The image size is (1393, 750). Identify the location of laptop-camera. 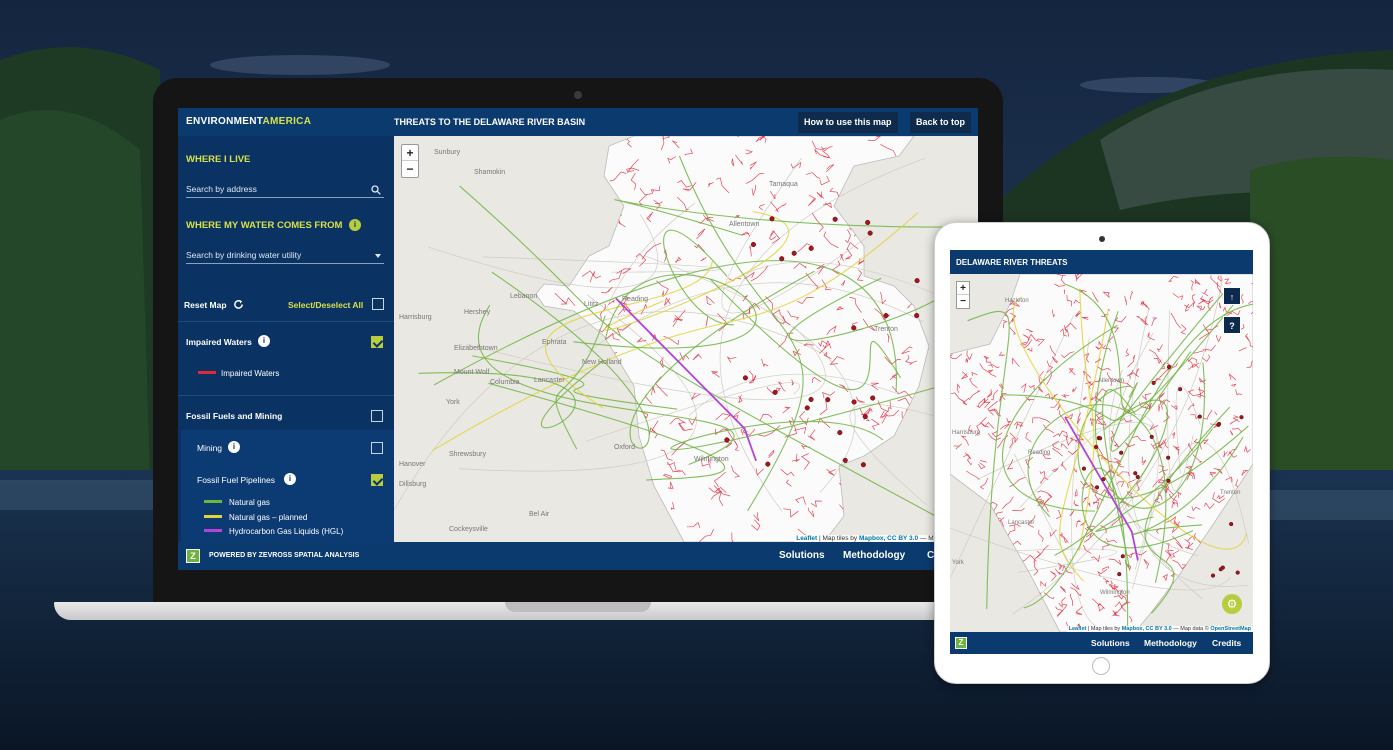
(578, 95).